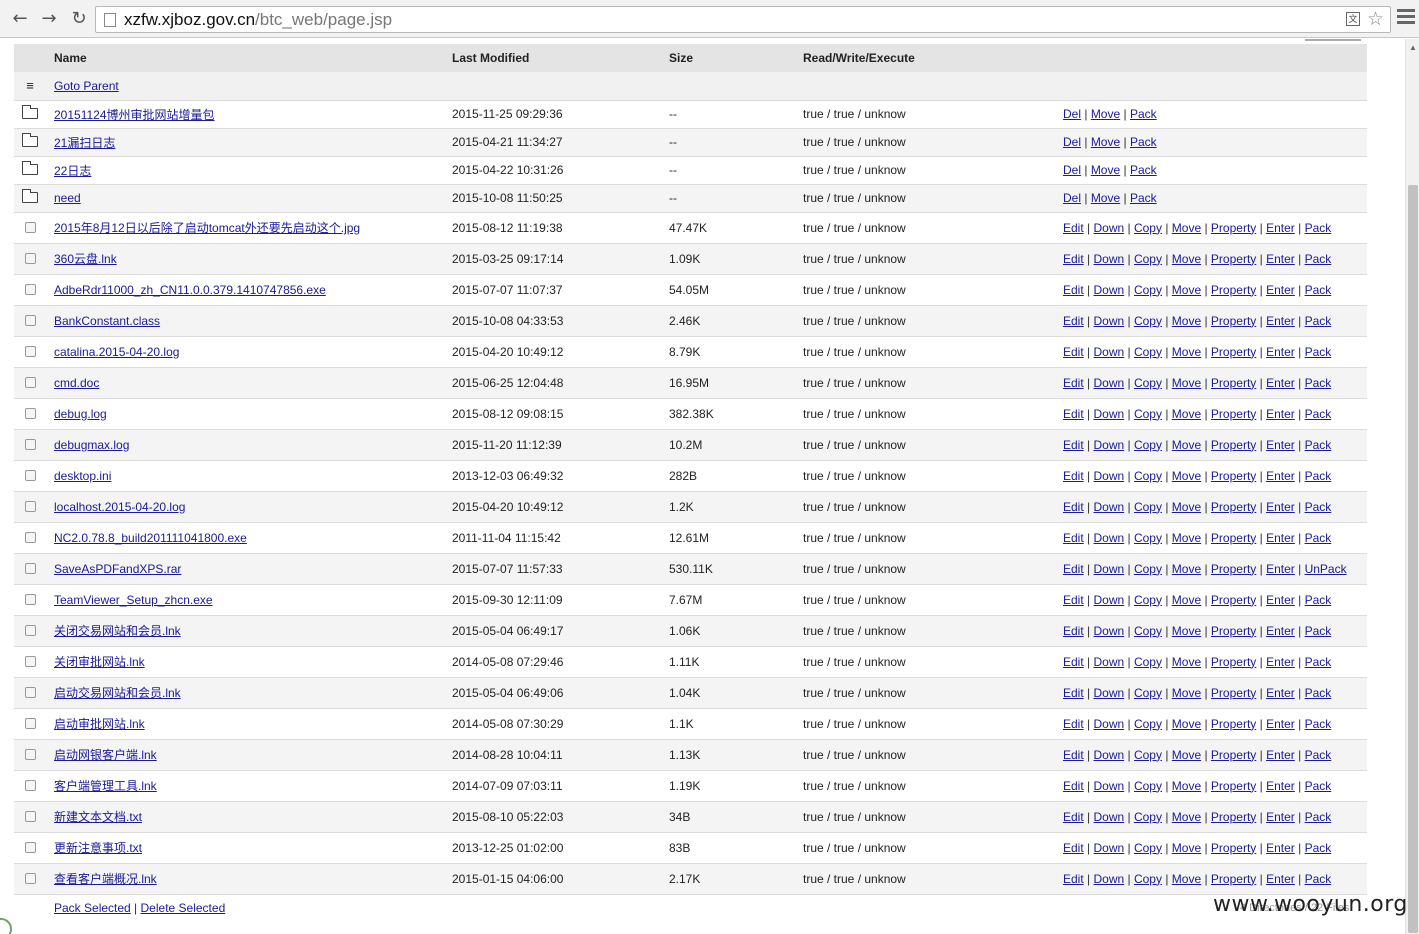 This screenshot has height=934, width=1419. I want to click on file-link: desktop.ini, so click(82, 476).